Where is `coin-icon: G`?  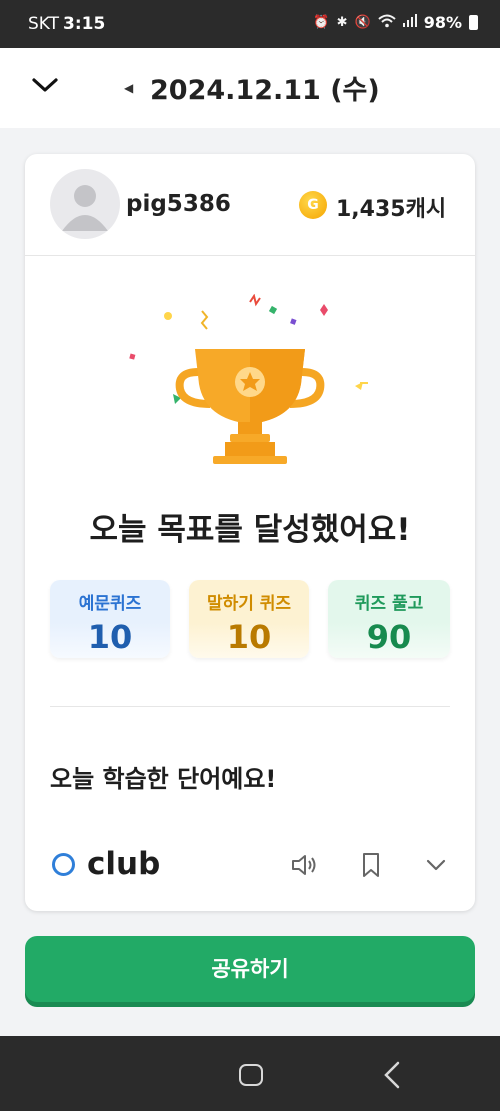 coin-icon: G is located at coordinates (313, 205).